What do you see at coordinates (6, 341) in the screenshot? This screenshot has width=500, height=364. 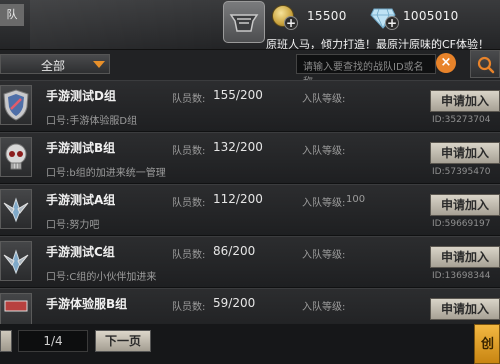 I see `prev-page-button` at bounding box center [6, 341].